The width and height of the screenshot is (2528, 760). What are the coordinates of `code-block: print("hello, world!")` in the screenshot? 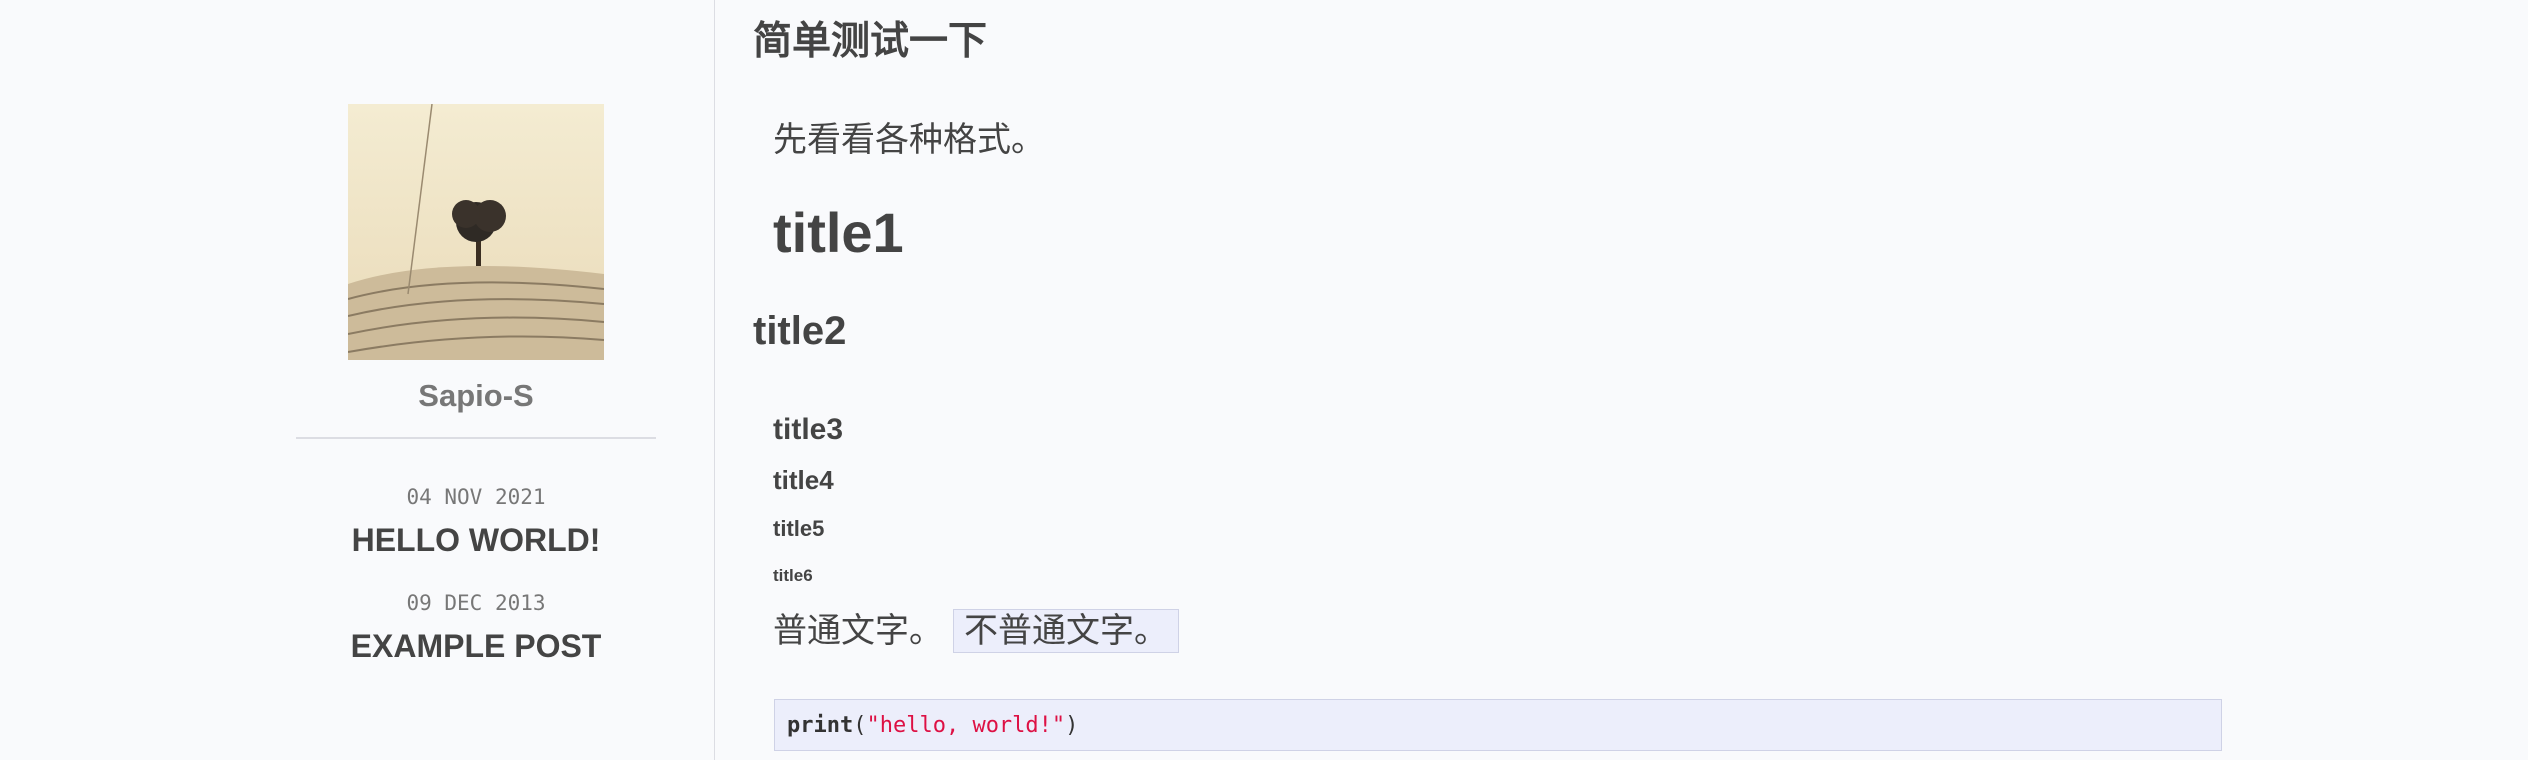 It's located at (1498, 725).